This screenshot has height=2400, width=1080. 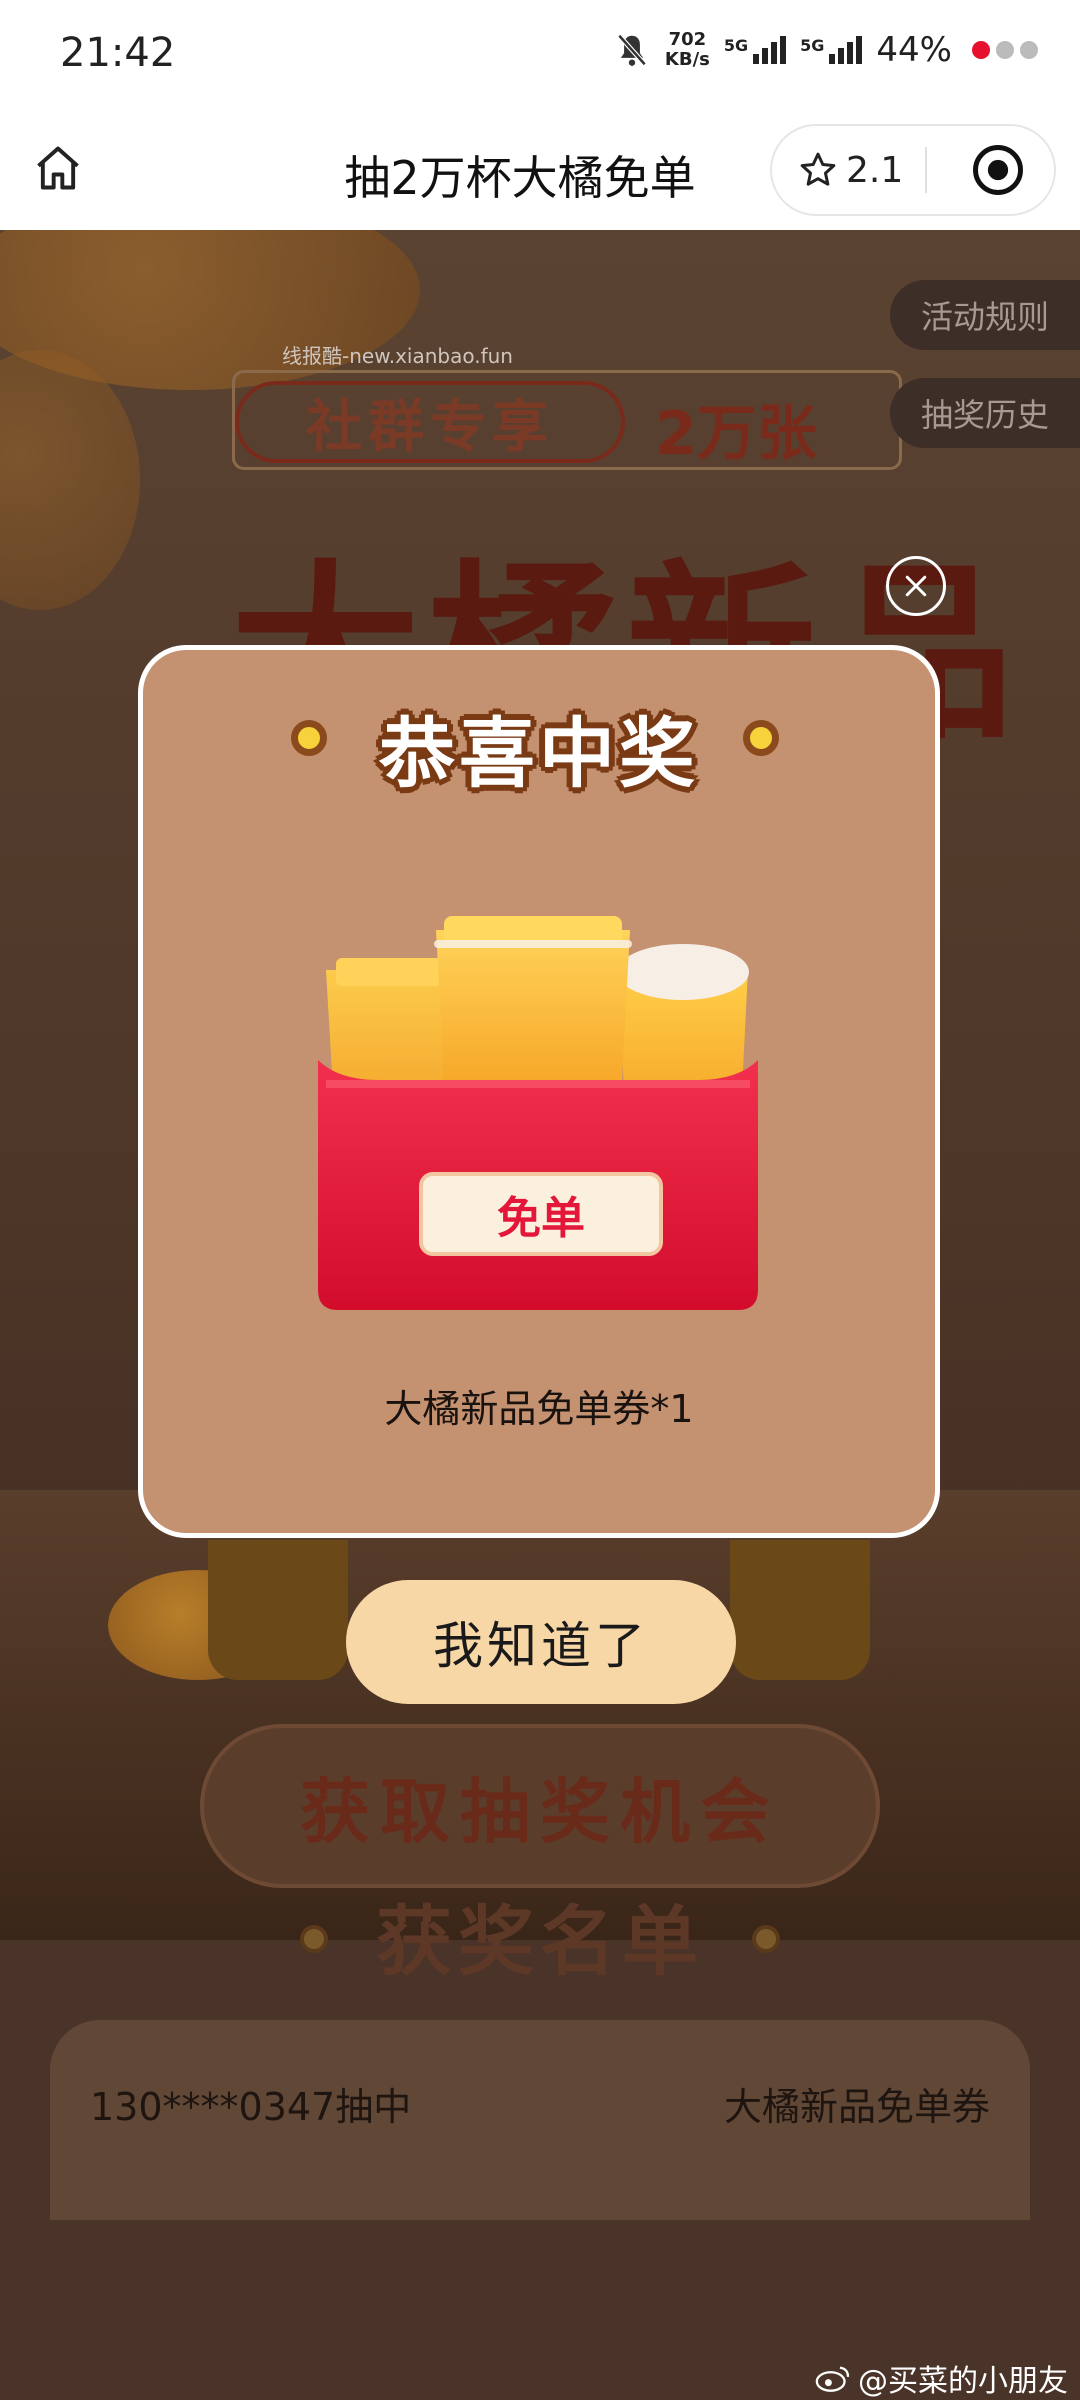 What do you see at coordinates (1005, 50) in the screenshot?
I see `window-dots-icon` at bounding box center [1005, 50].